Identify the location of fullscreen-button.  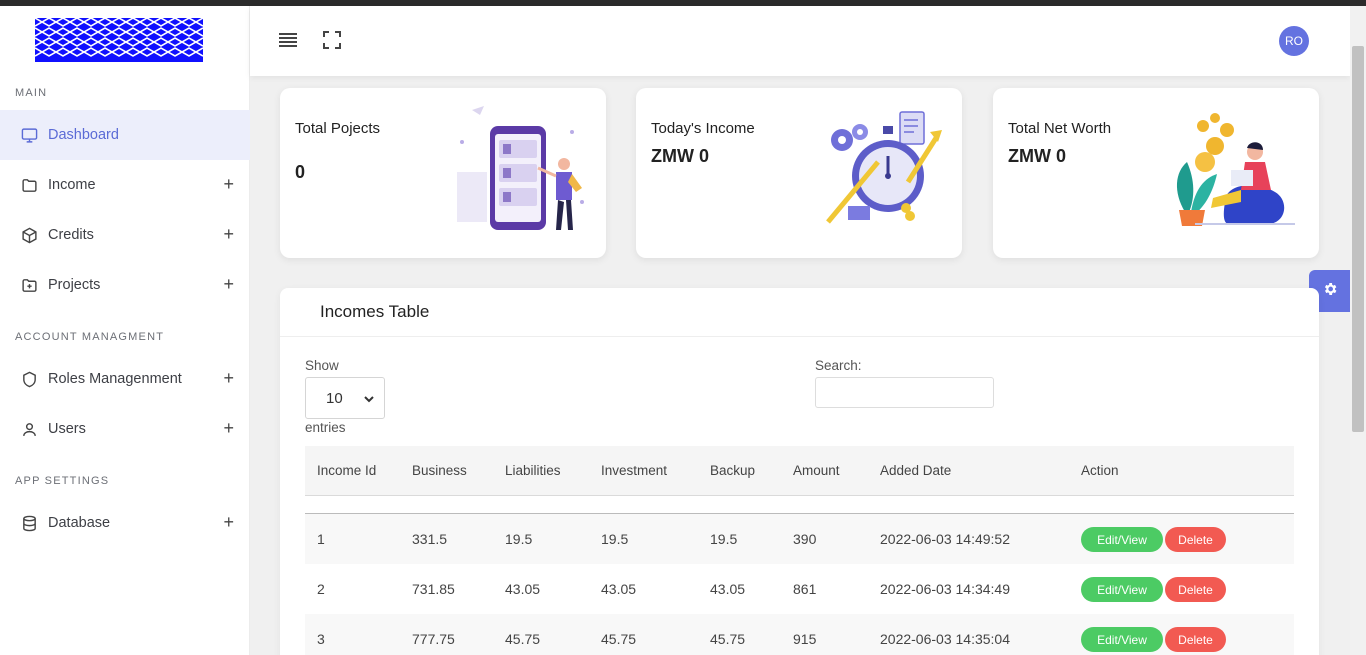
(332, 42).